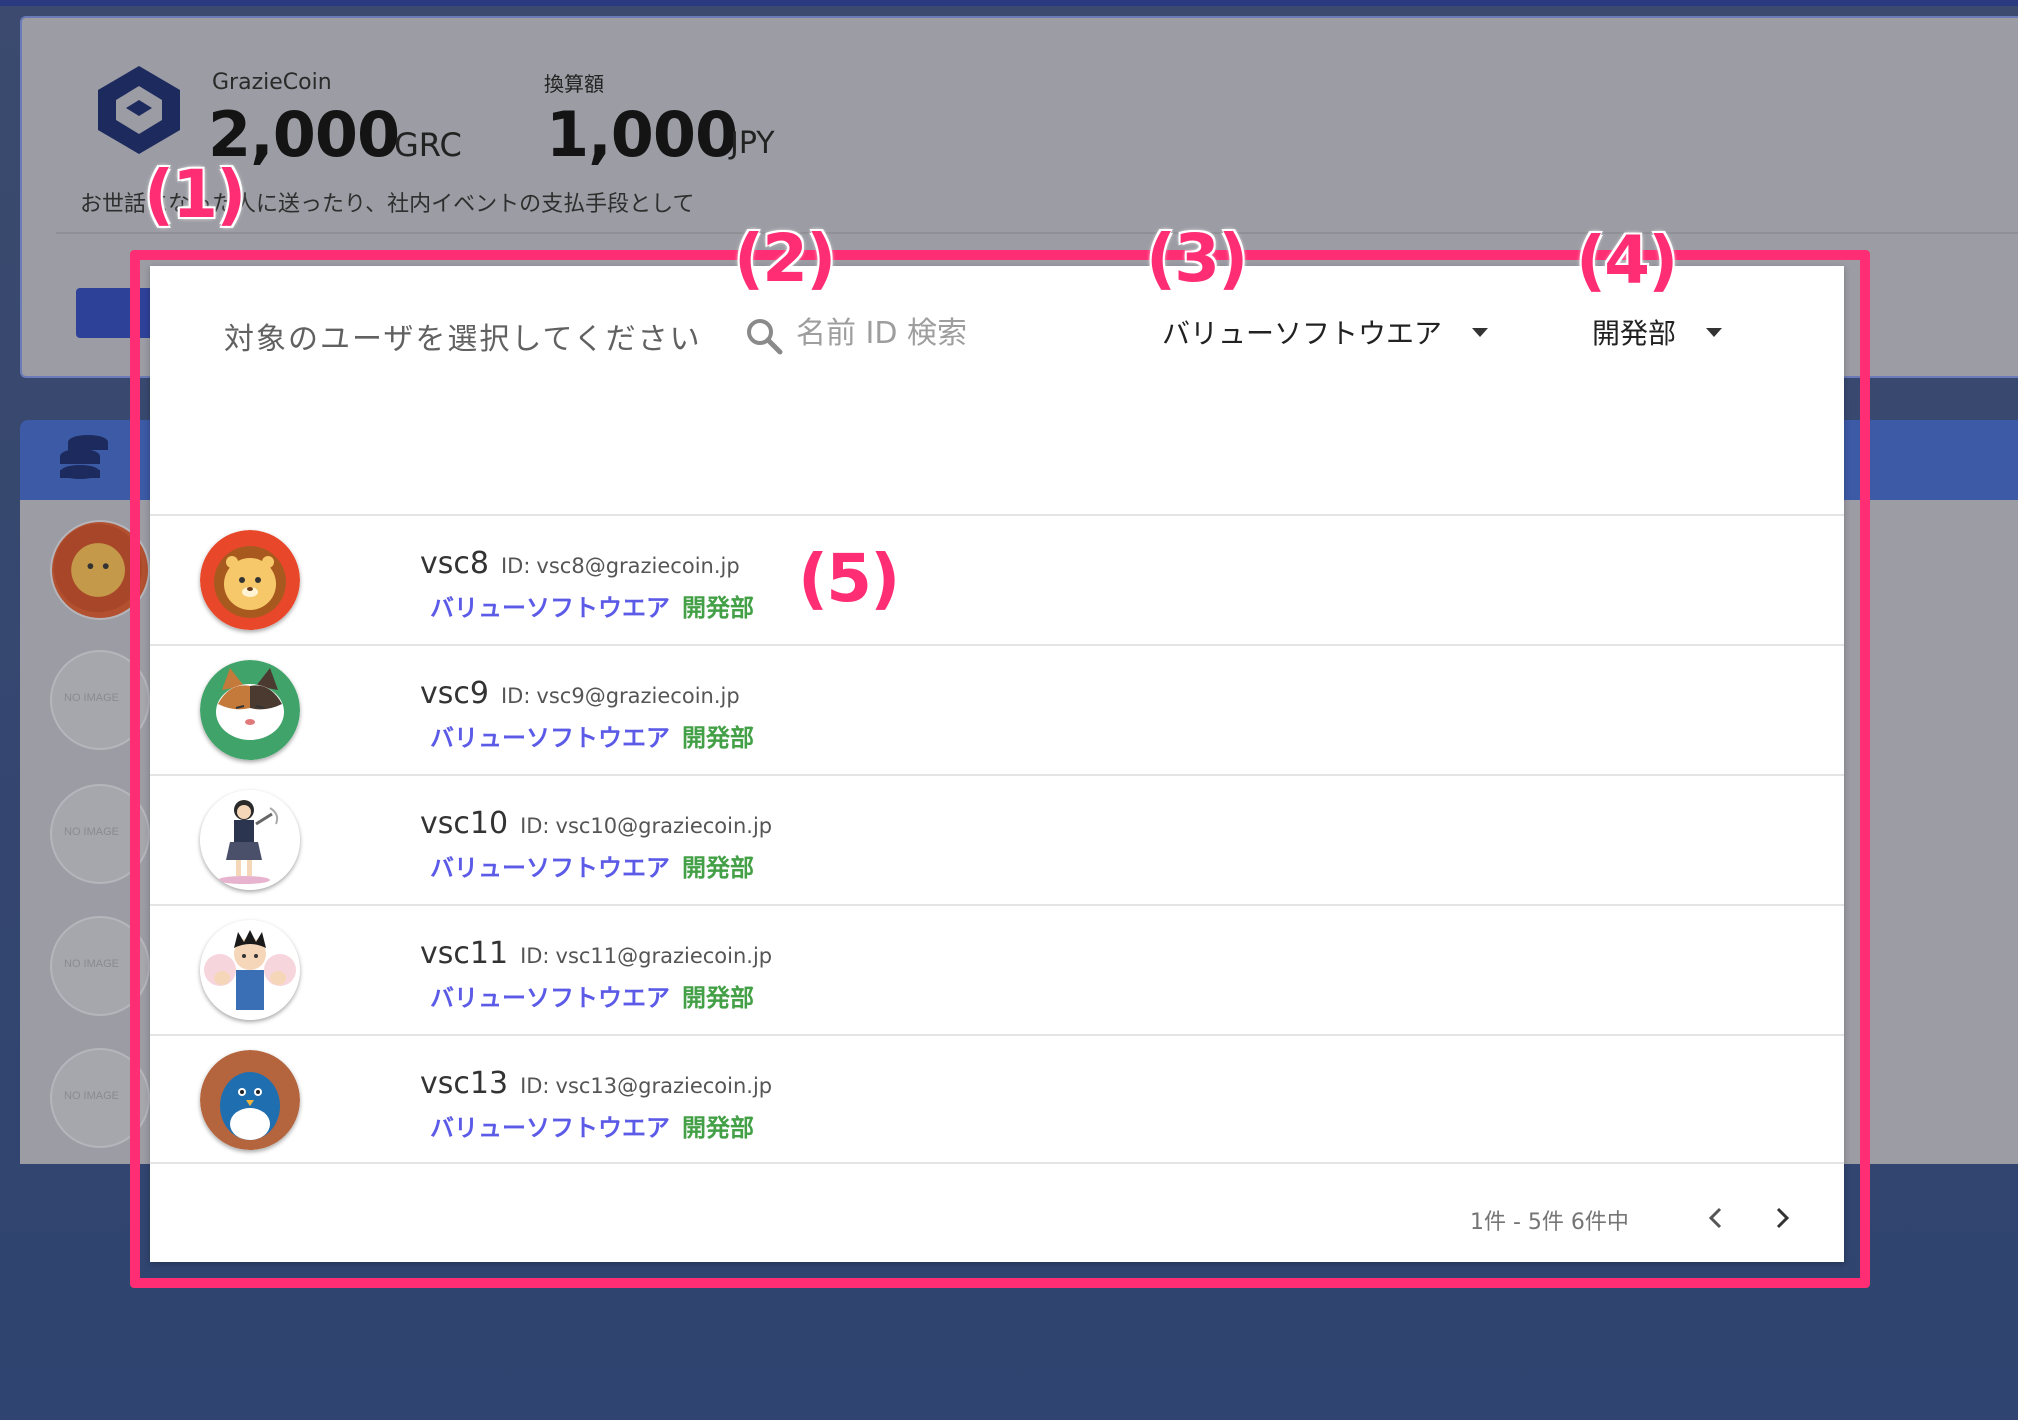 This screenshot has height=1420, width=2018. What do you see at coordinates (464, 953) in the screenshot?
I see `user-name: vsc11` at bounding box center [464, 953].